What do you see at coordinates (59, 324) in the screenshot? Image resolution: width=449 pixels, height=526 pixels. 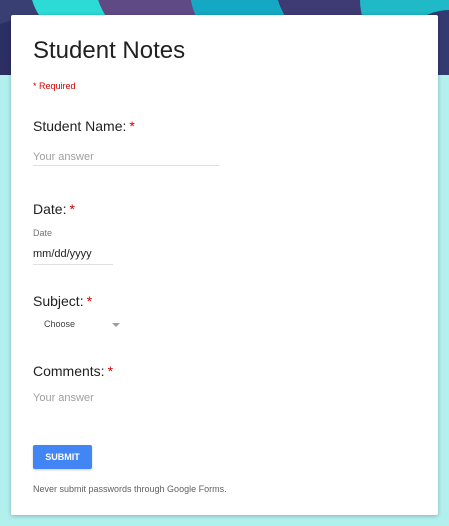 I see `subject-select: Choose` at bounding box center [59, 324].